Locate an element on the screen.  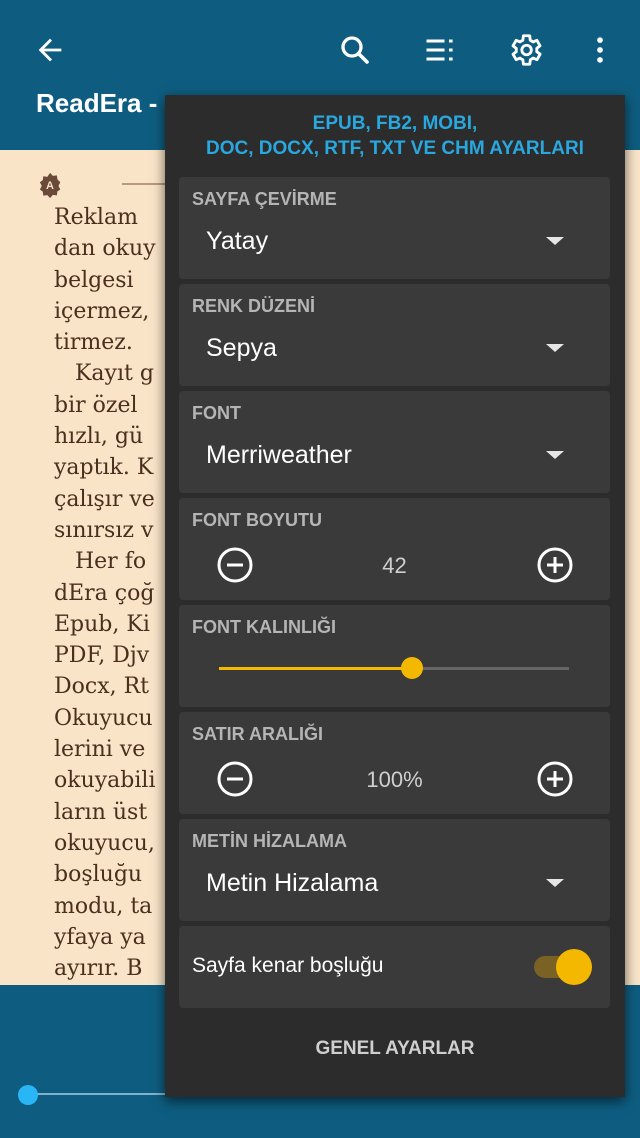
book-line: boşluğu is located at coordinates (98, 875).